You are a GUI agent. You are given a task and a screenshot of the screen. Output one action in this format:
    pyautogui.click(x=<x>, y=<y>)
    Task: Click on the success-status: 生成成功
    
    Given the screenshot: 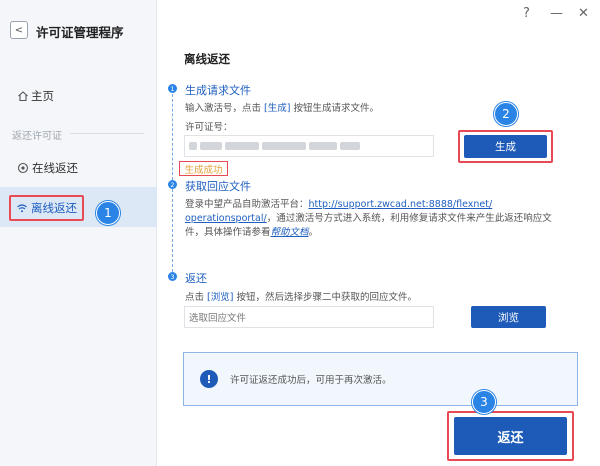 What is the action you would take?
    pyautogui.click(x=203, y=168)
    